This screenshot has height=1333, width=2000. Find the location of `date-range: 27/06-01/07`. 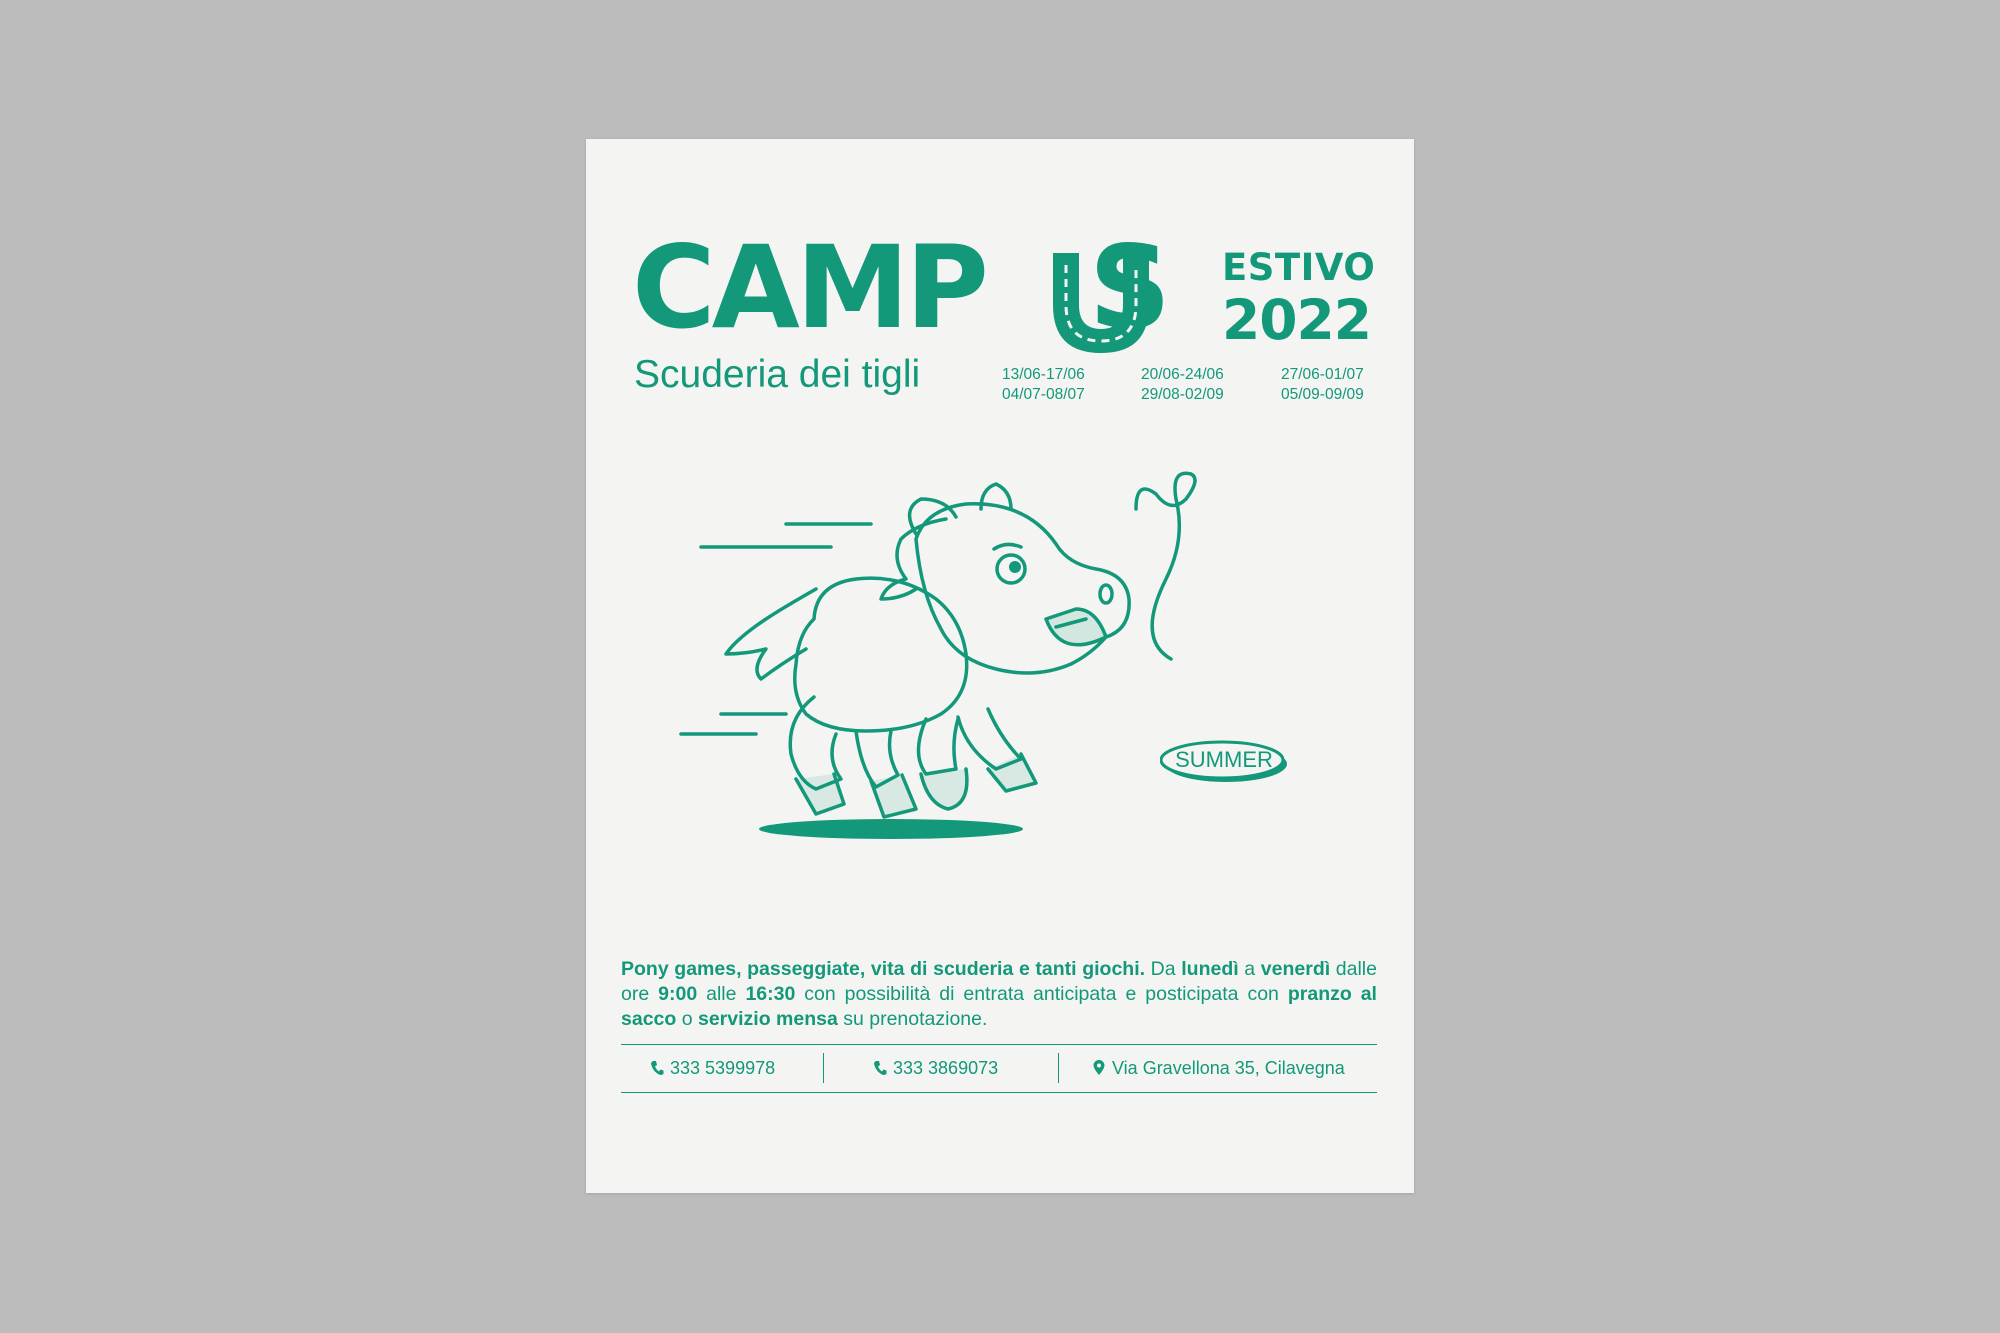

date-range: 27/06-01/07 is located at coordinates (1322, 374).